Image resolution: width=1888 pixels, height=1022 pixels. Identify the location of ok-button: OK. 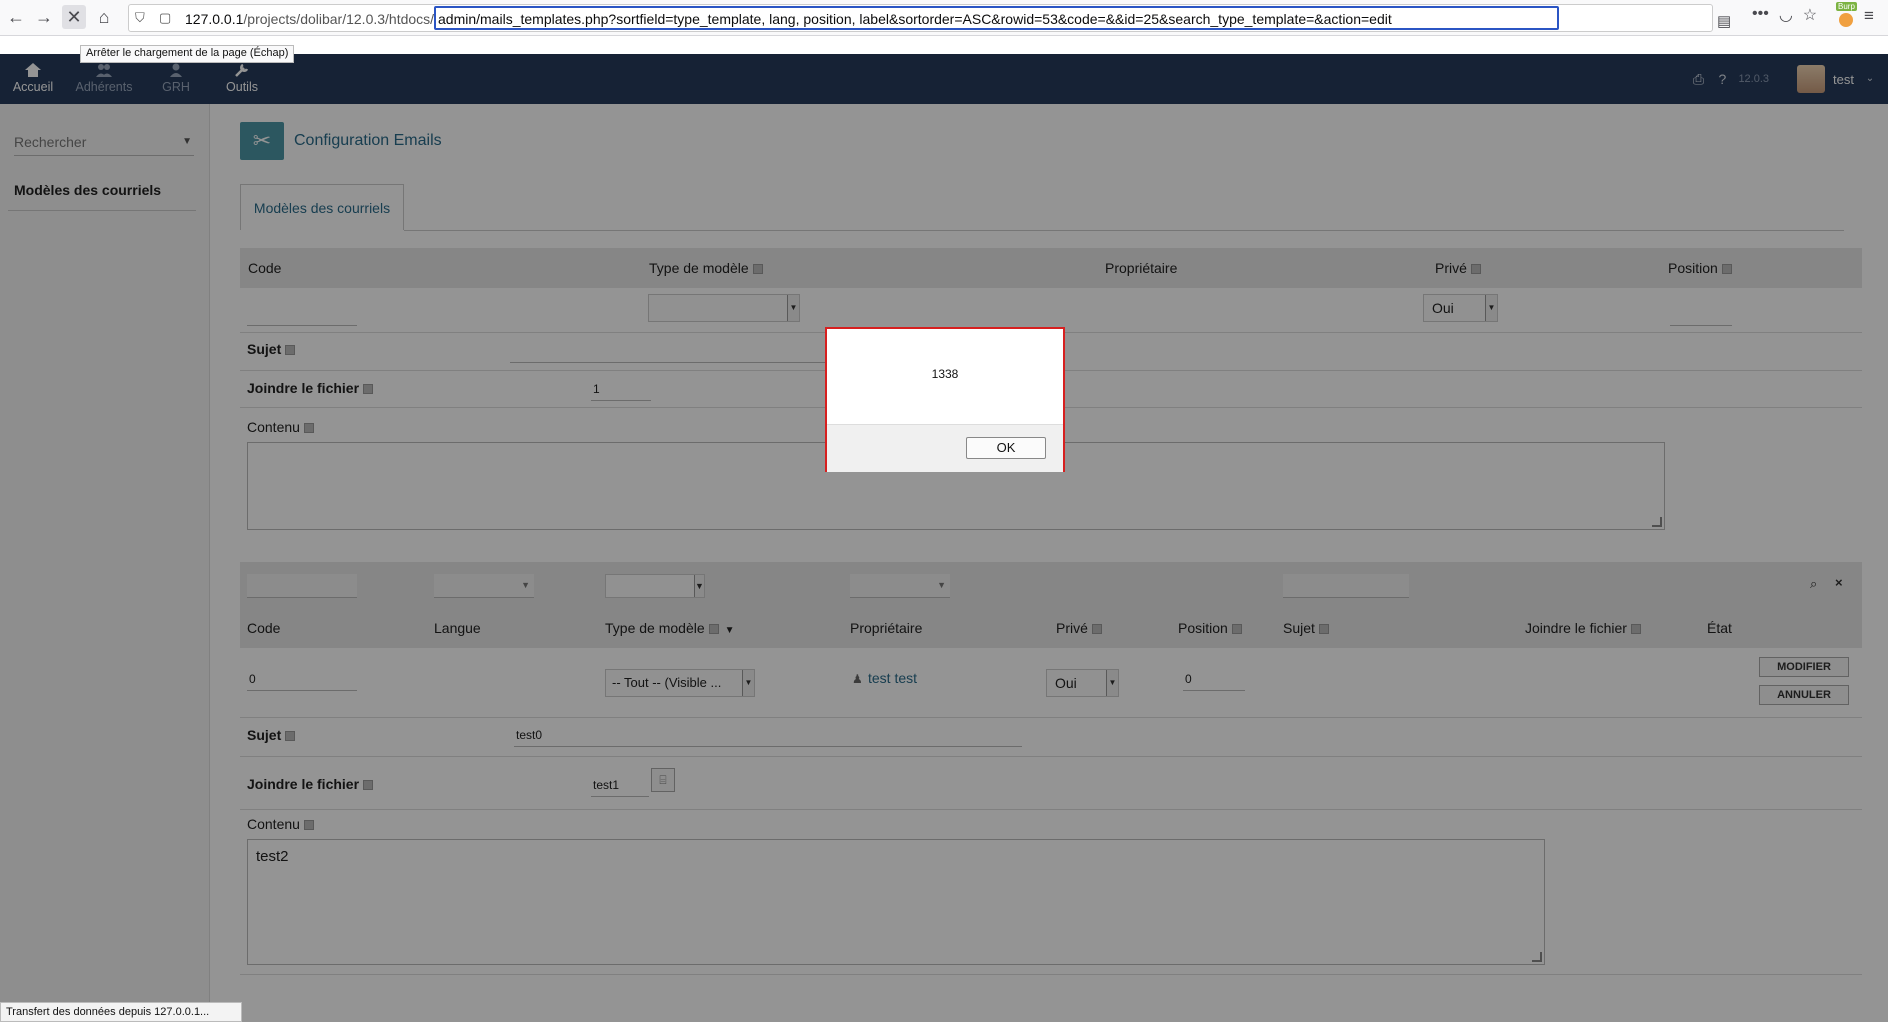
(1006, 448).